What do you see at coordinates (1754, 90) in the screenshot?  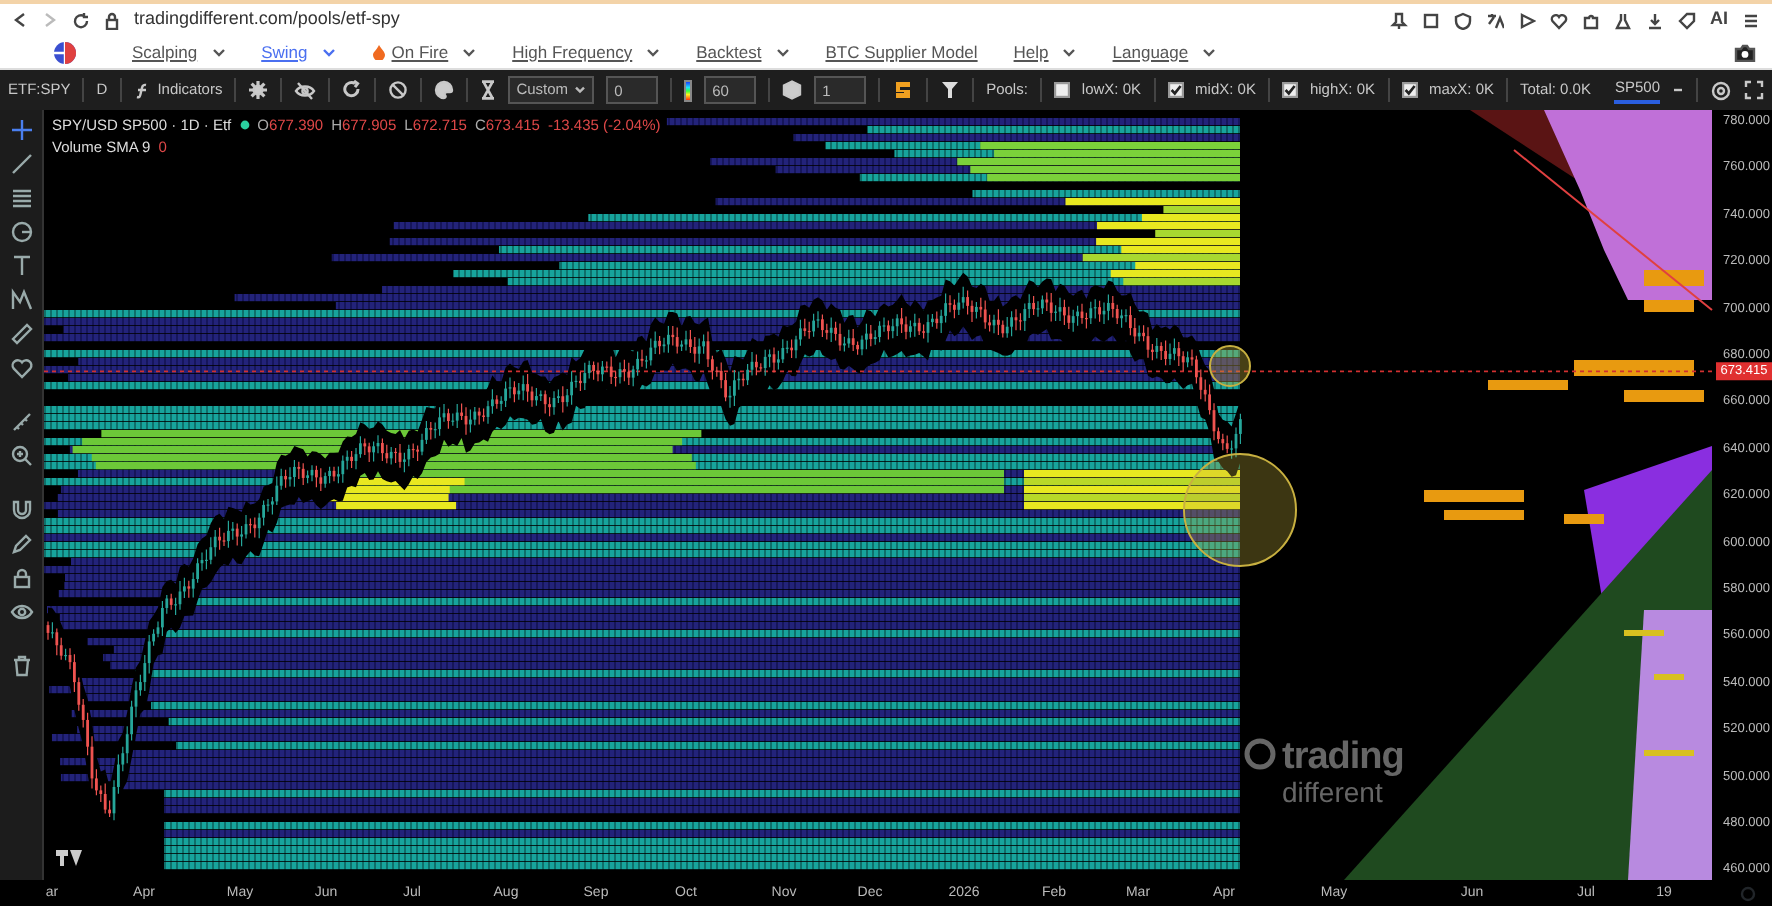 I see `fullscreen-icon` at bounding box center [1754, 90].